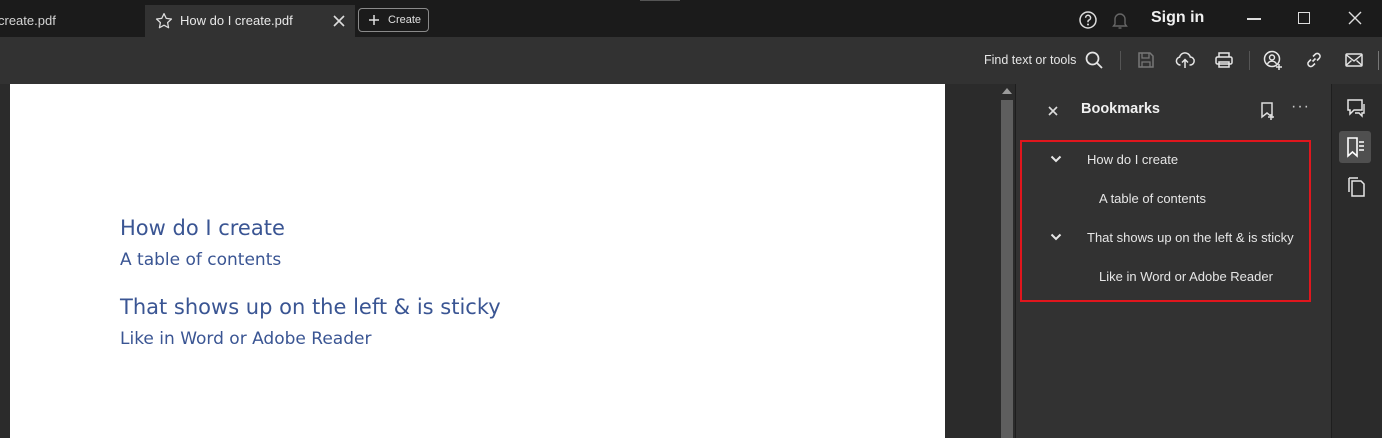 The image size is (1382, 438). Describe the element at coordinates (1132, 159) in the screenshot. I see `bookmark-item: How do I create` at that location.